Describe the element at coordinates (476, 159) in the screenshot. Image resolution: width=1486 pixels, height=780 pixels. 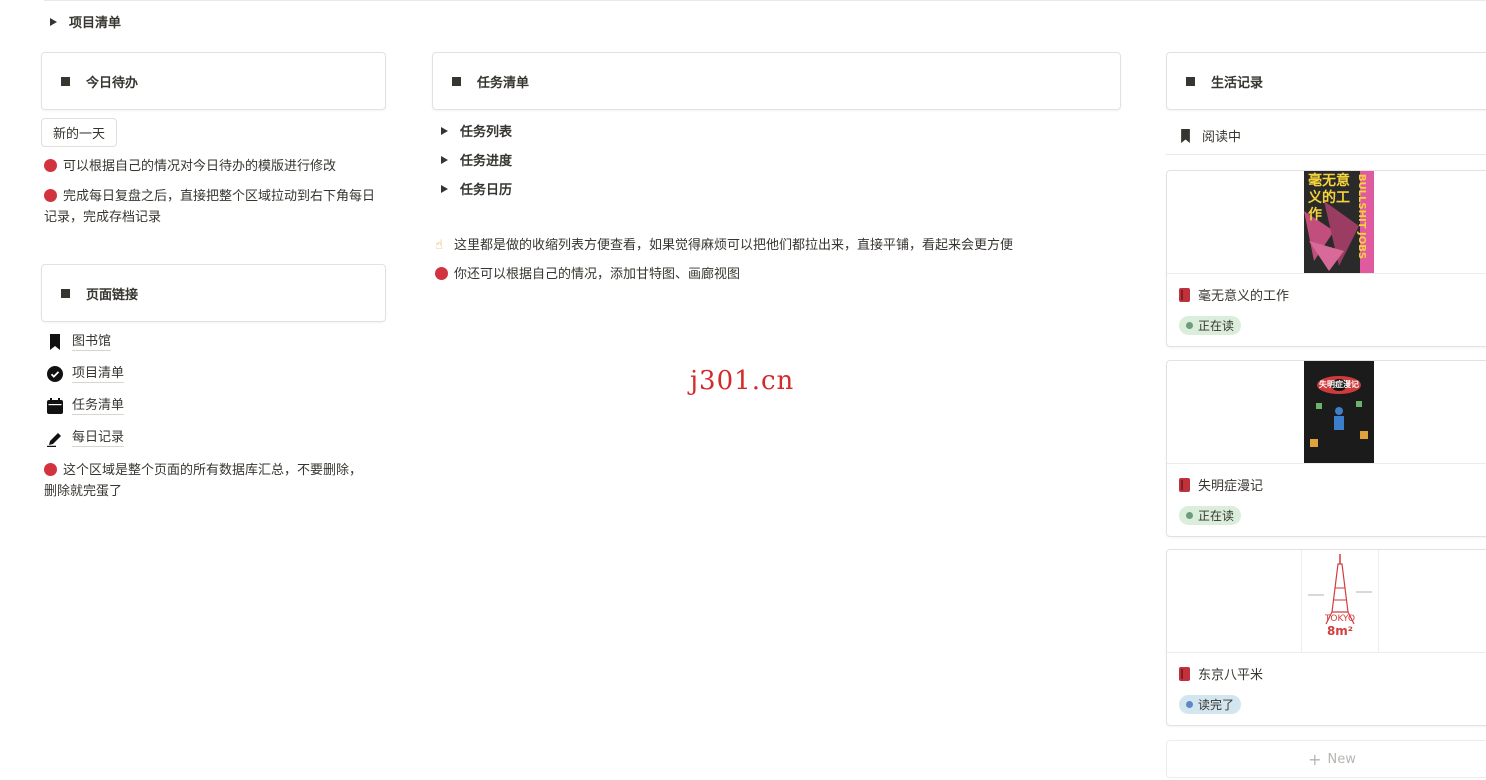
I see `toggle-task-progress: 任务进度` at that location.